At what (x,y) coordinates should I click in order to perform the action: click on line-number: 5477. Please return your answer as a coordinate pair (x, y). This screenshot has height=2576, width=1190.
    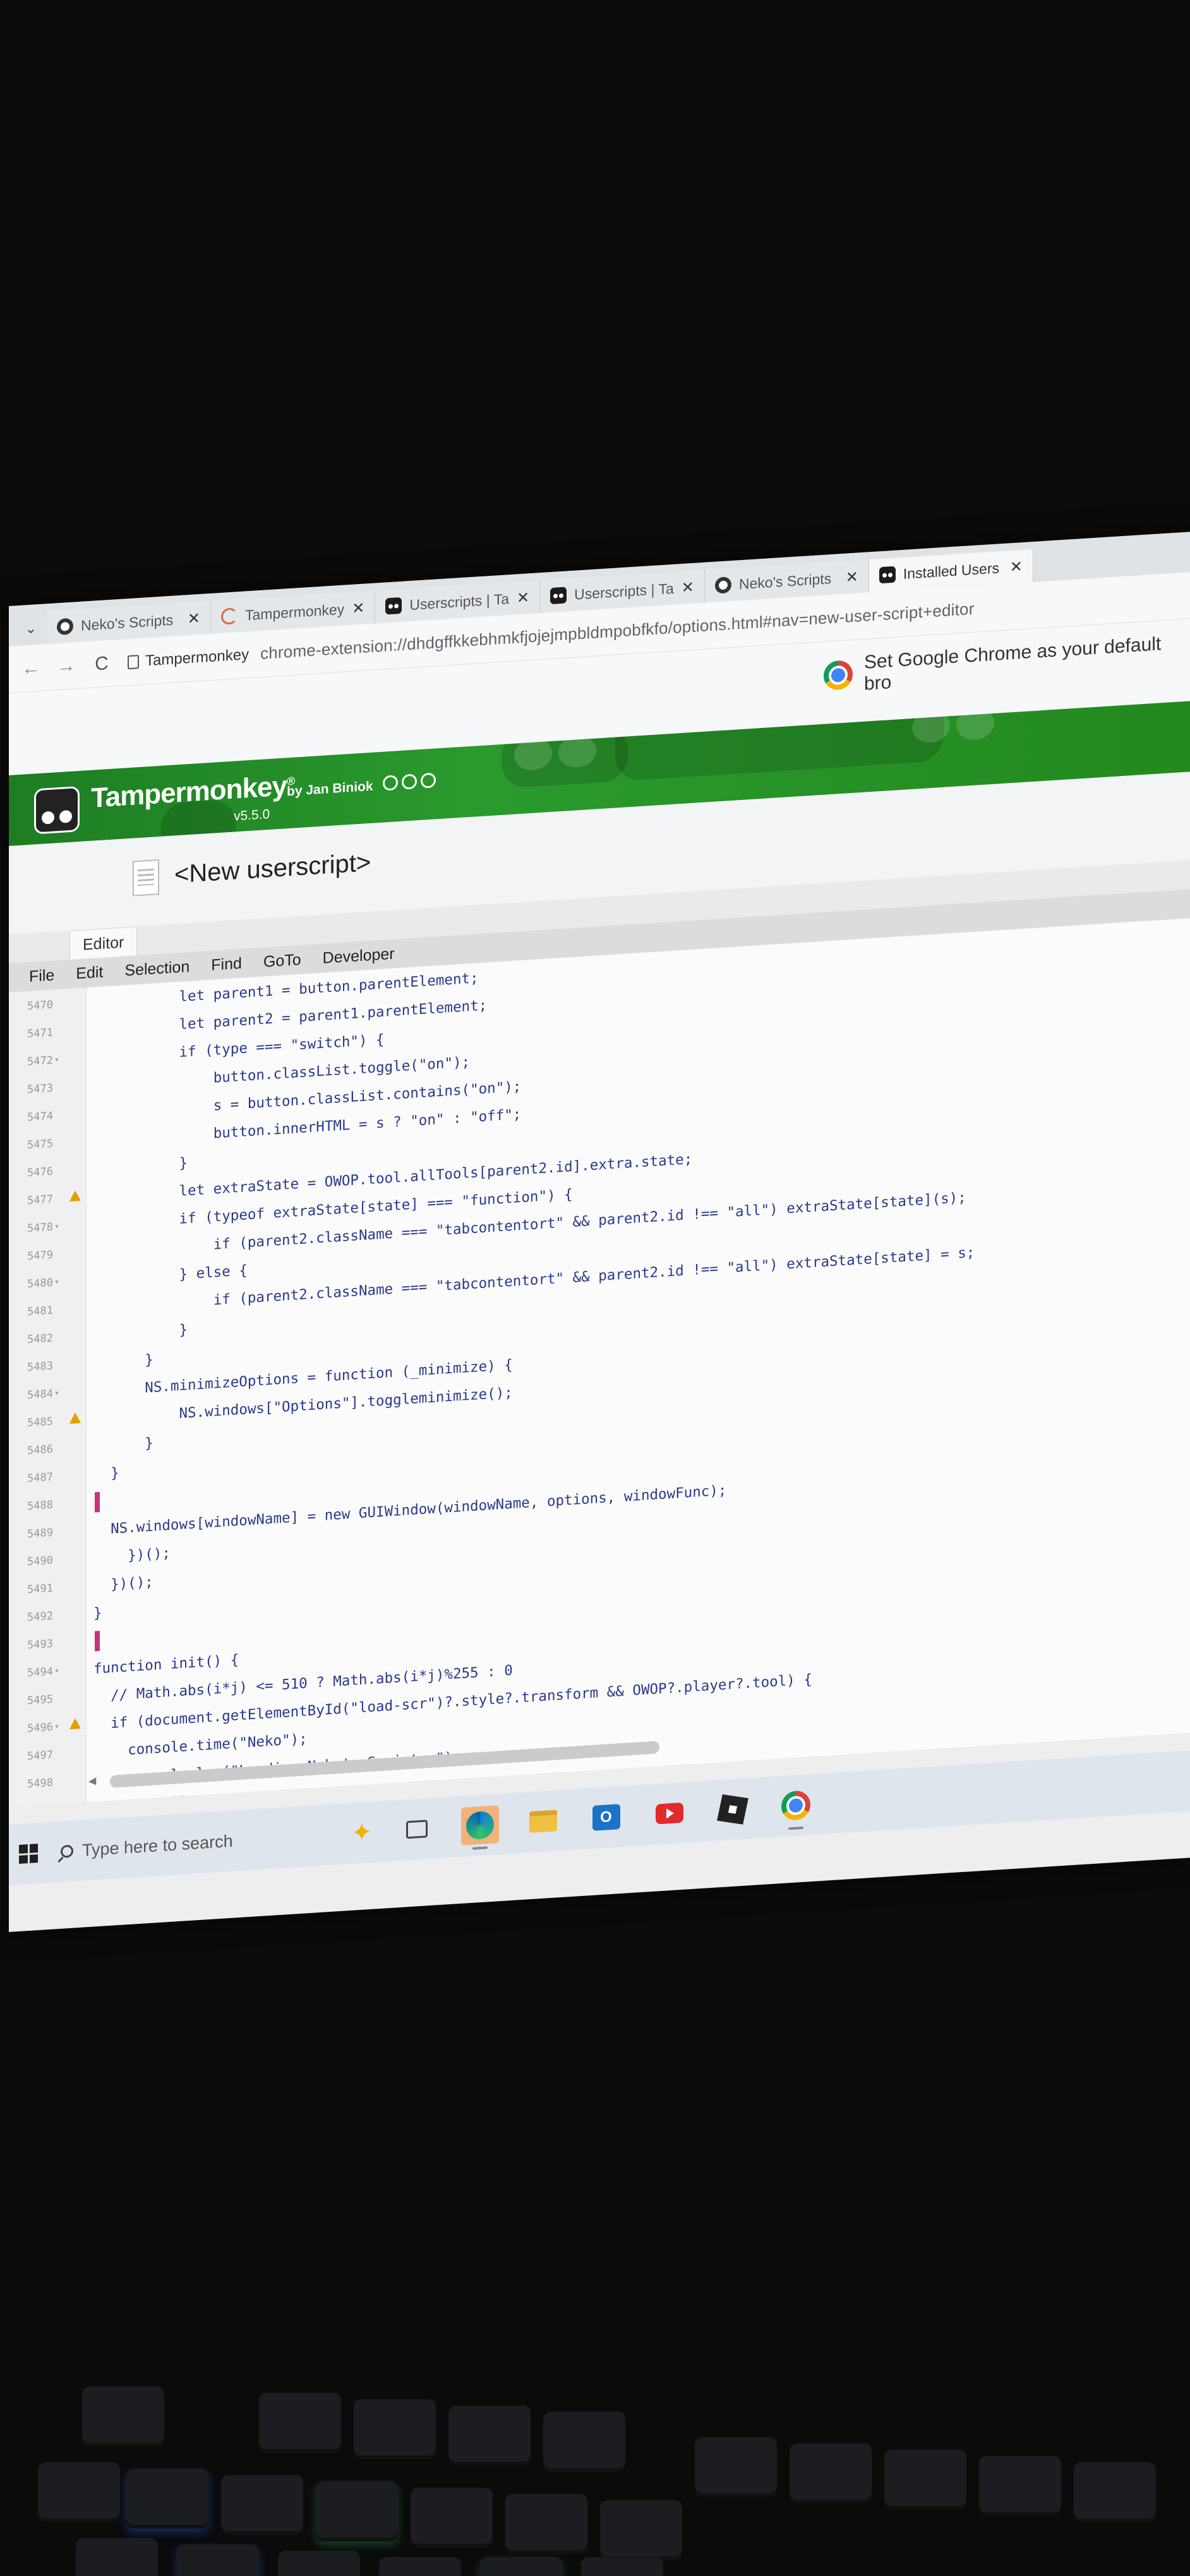
    Looking at the image, I should click on (40, 1200).